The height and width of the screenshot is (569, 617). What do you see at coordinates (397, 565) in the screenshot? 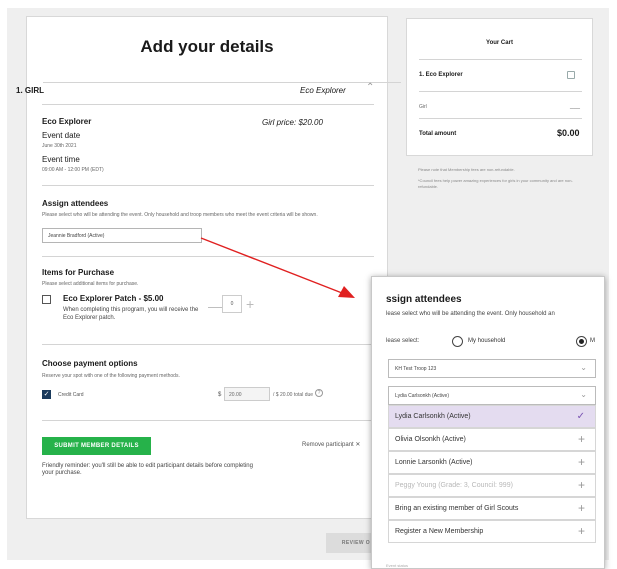
I see `overlay-footer-text: Event status` at bounding box center [397, 565].